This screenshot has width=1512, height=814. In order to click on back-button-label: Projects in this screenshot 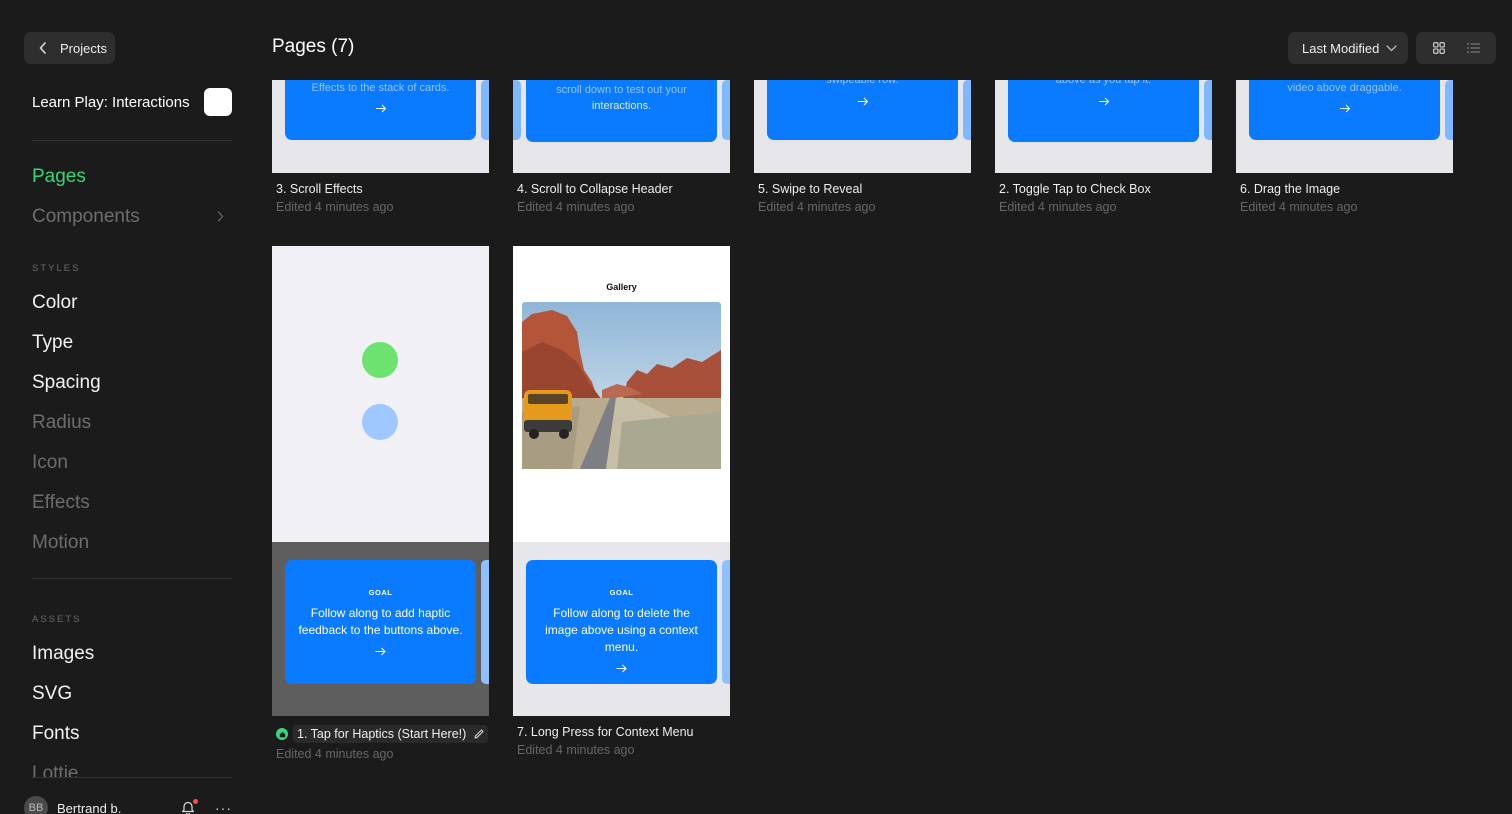, I will do `click(83, 48)`.